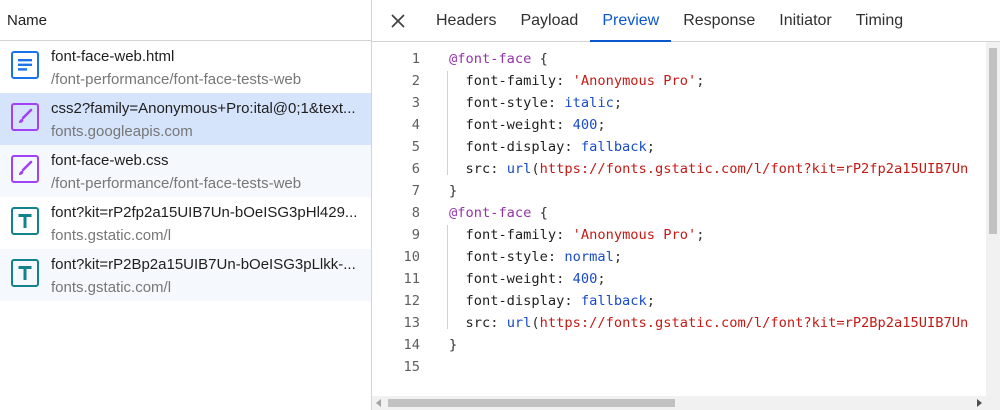 The width and height of the screenshot is (1000, 410). I want to click on line-number: 10, so click(411, 257).